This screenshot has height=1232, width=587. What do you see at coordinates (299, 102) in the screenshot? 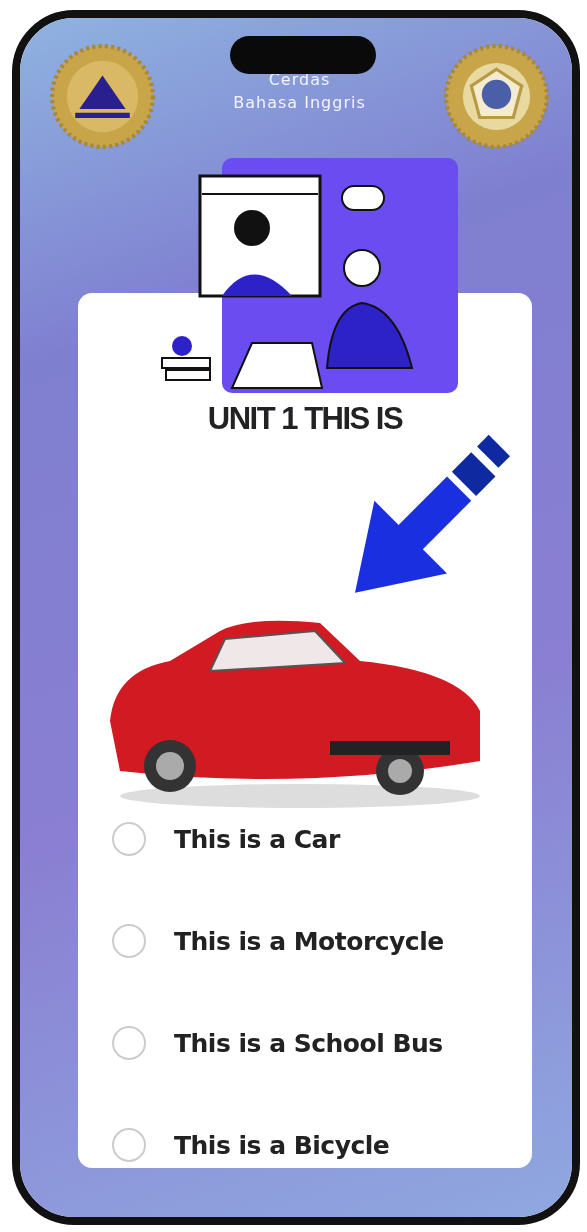
I see `app-title: Bahasa Inggris` at bounding box center [299, 102].